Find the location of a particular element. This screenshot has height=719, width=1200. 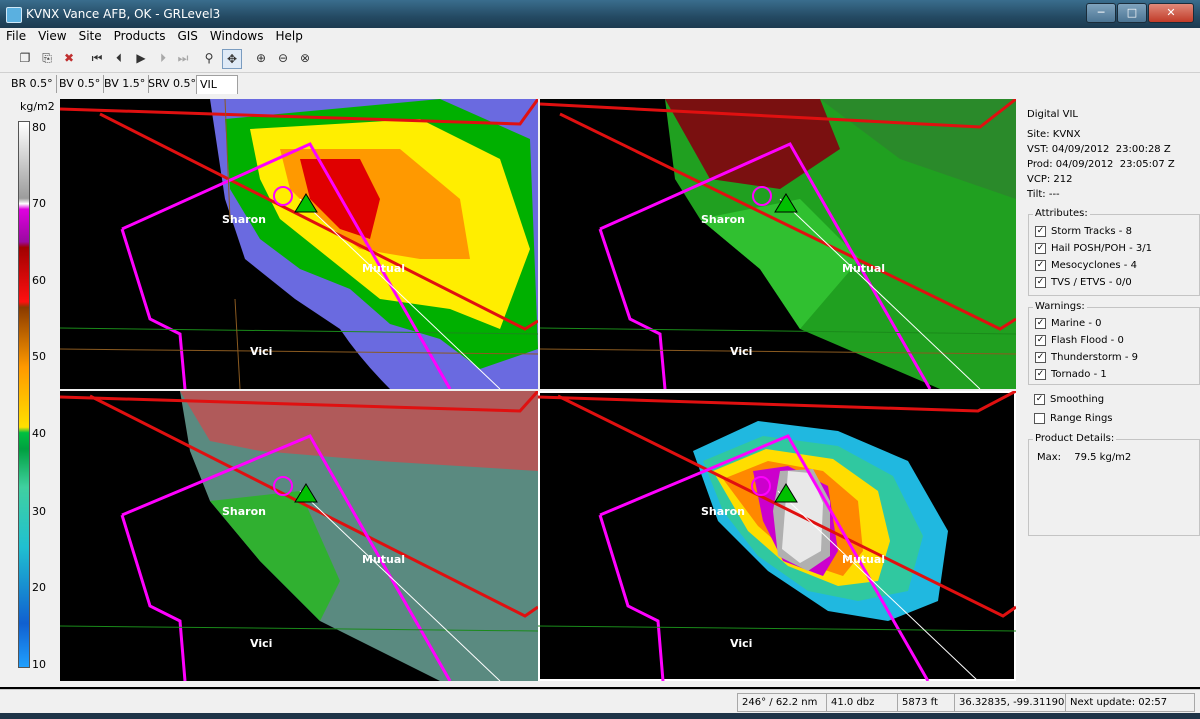

smoothing-checkbox: ✓ Smoothing is located at coordinates (1069, 399).